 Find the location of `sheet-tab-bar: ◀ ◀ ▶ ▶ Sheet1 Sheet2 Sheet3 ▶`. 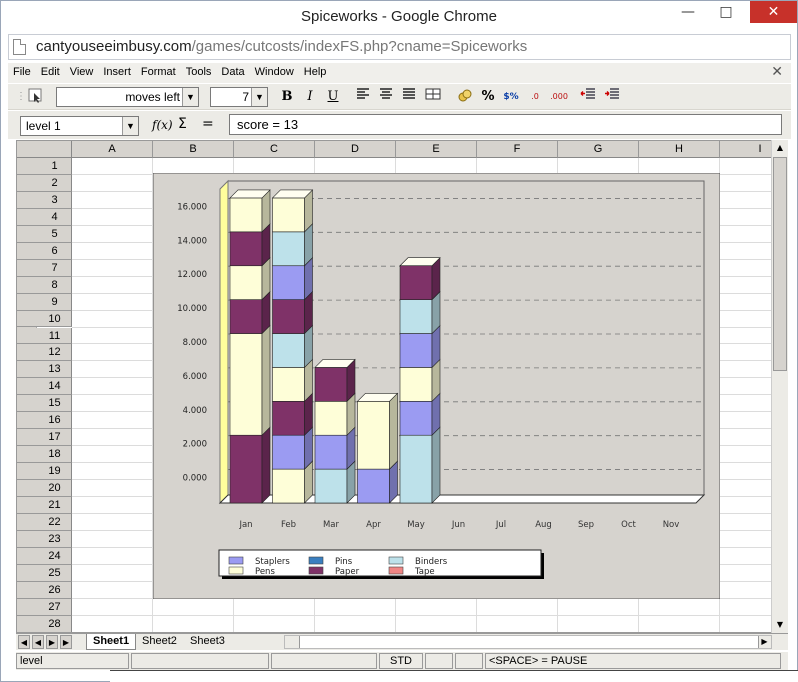

sheet-tab-bar: ◀ ◀ ▶ ▶ Sheet1 Sheet2 Sheet3 ▶ is located at coordinates (402, 641).